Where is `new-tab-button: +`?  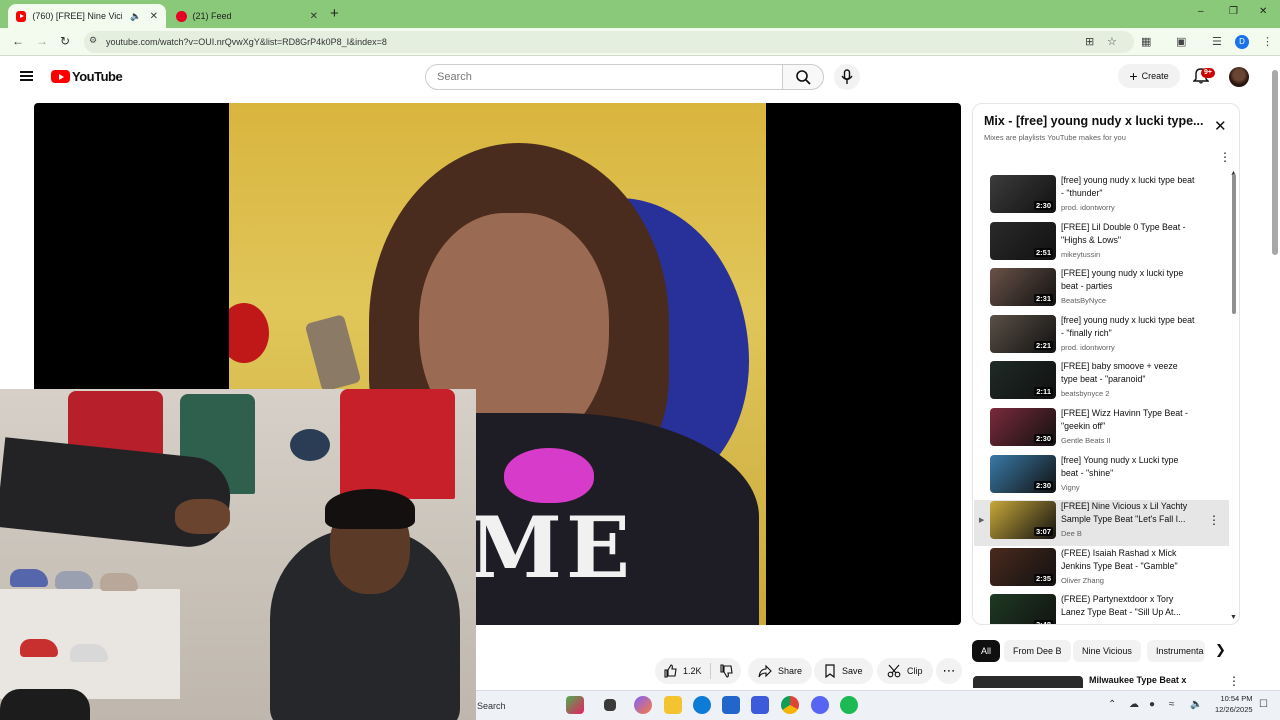
new-tab-button: + is located at coordinates (334, 13).